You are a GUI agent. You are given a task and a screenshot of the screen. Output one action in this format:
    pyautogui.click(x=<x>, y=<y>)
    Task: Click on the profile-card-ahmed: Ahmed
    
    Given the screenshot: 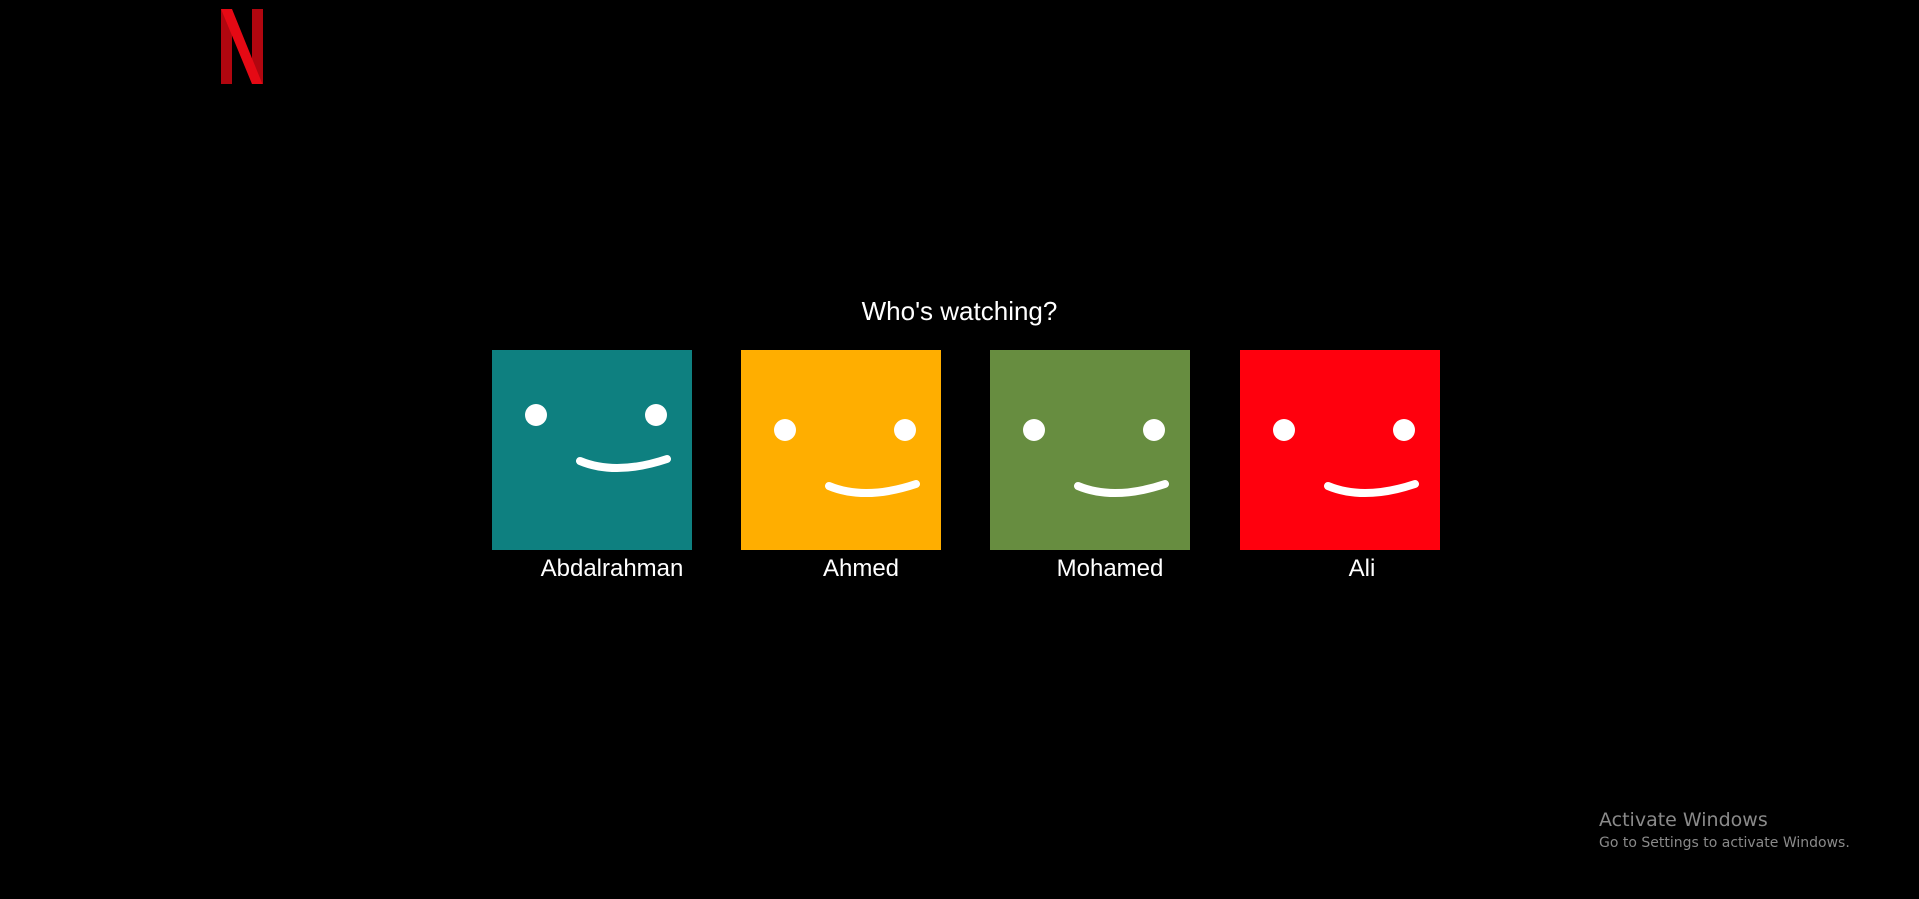 What is the action you would take?
    pyautogui.click(x=841, y=470)
    